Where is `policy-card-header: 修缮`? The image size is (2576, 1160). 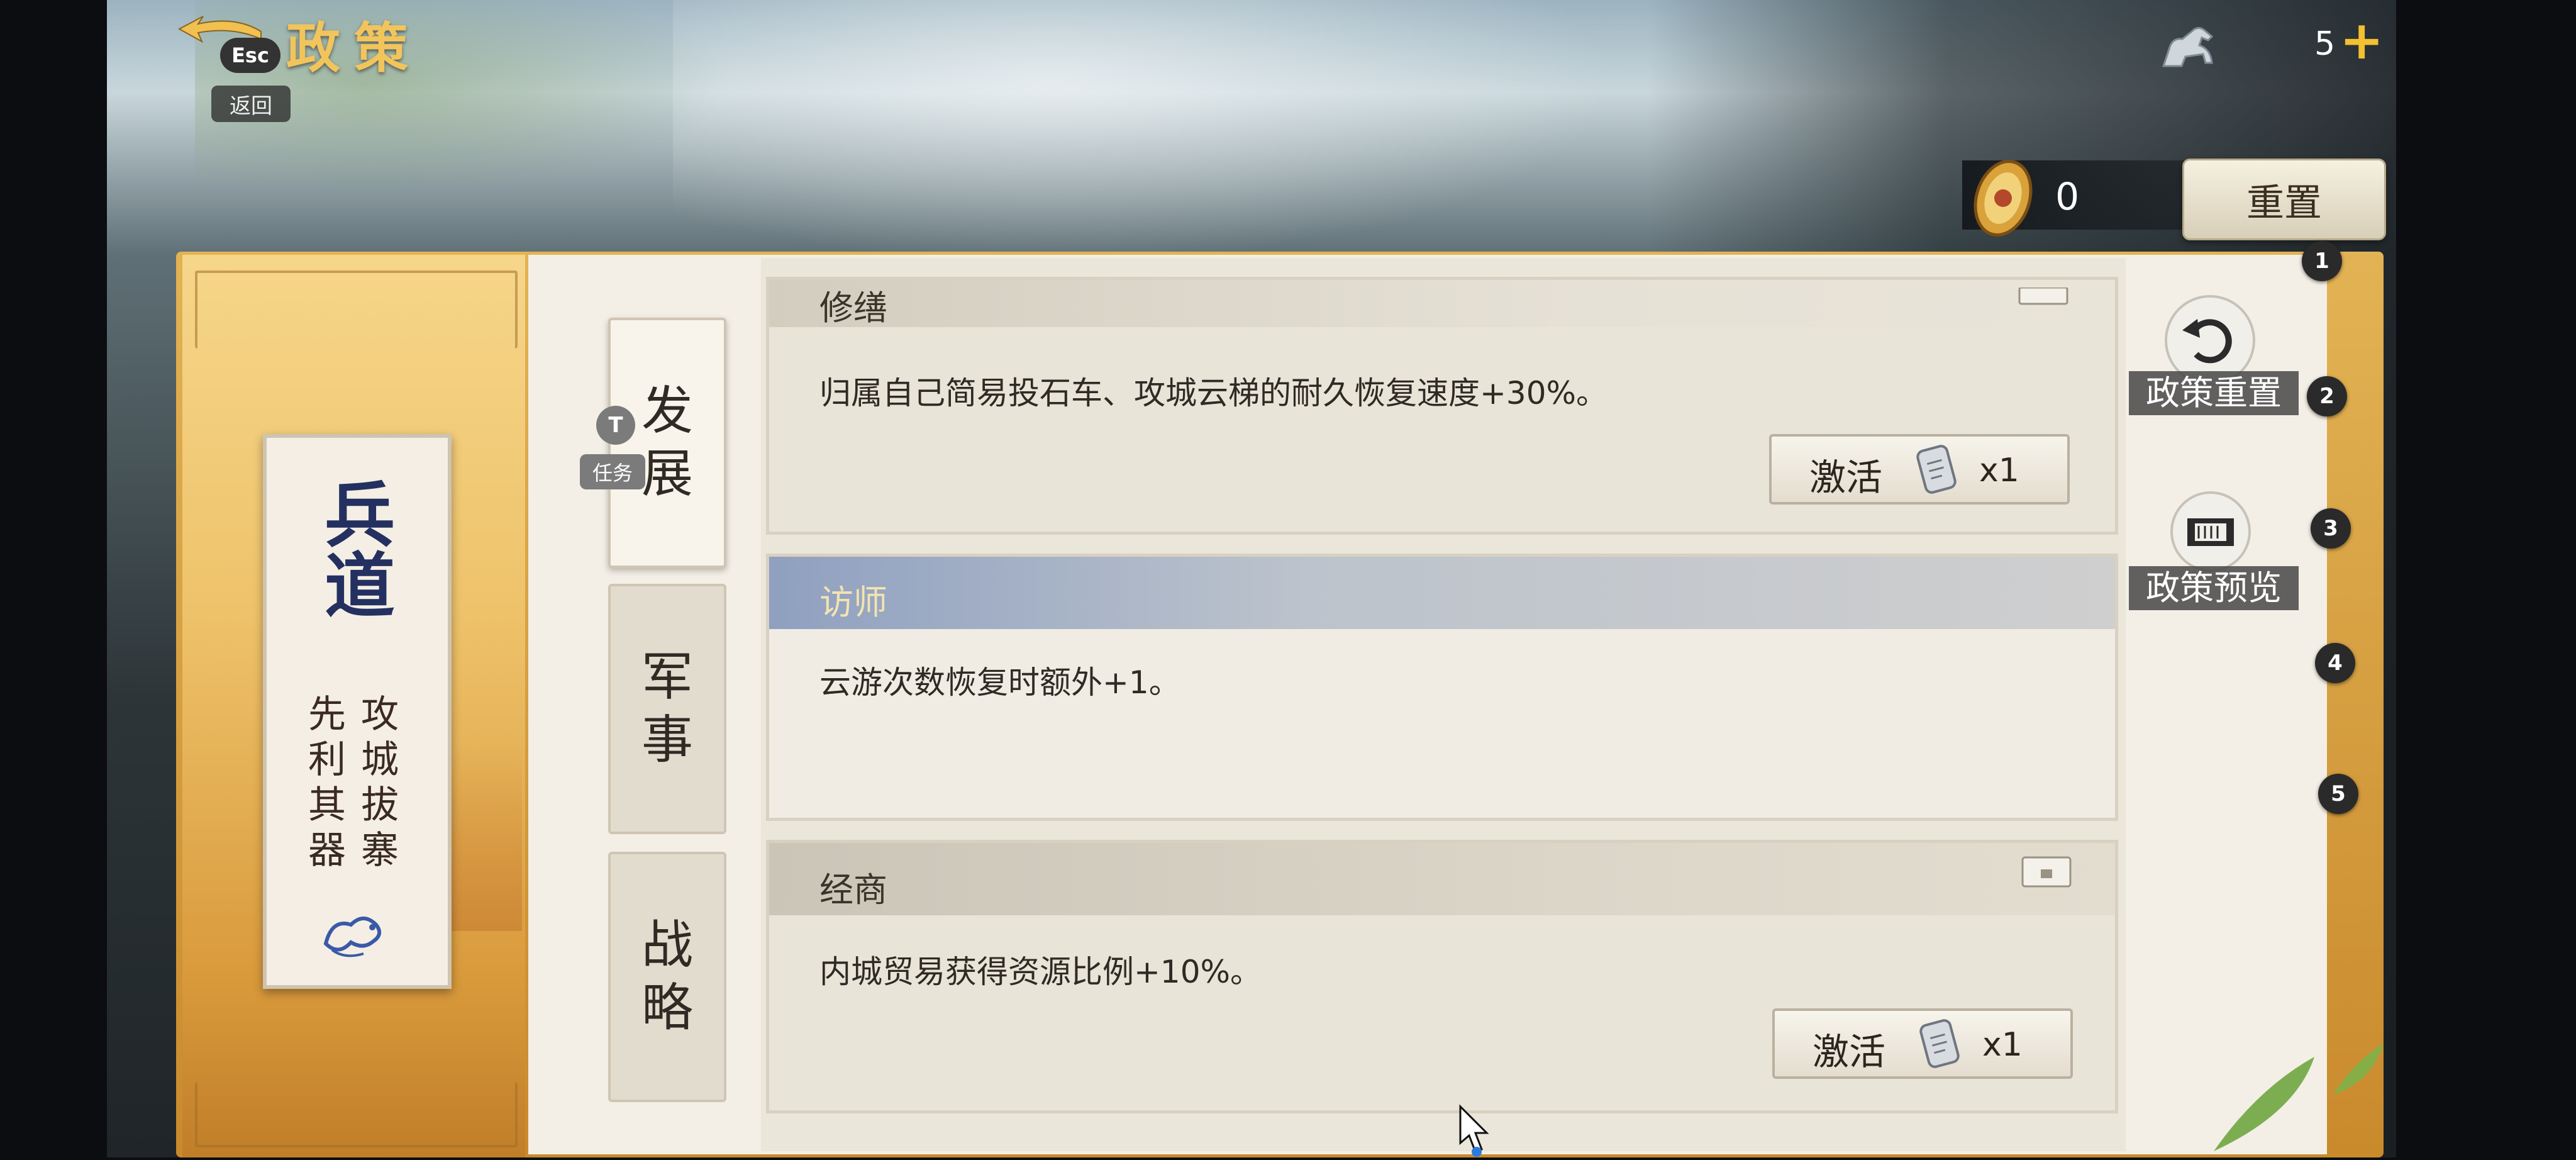 policy-card-header: 修缮 is located at coordinates (1442, 304).